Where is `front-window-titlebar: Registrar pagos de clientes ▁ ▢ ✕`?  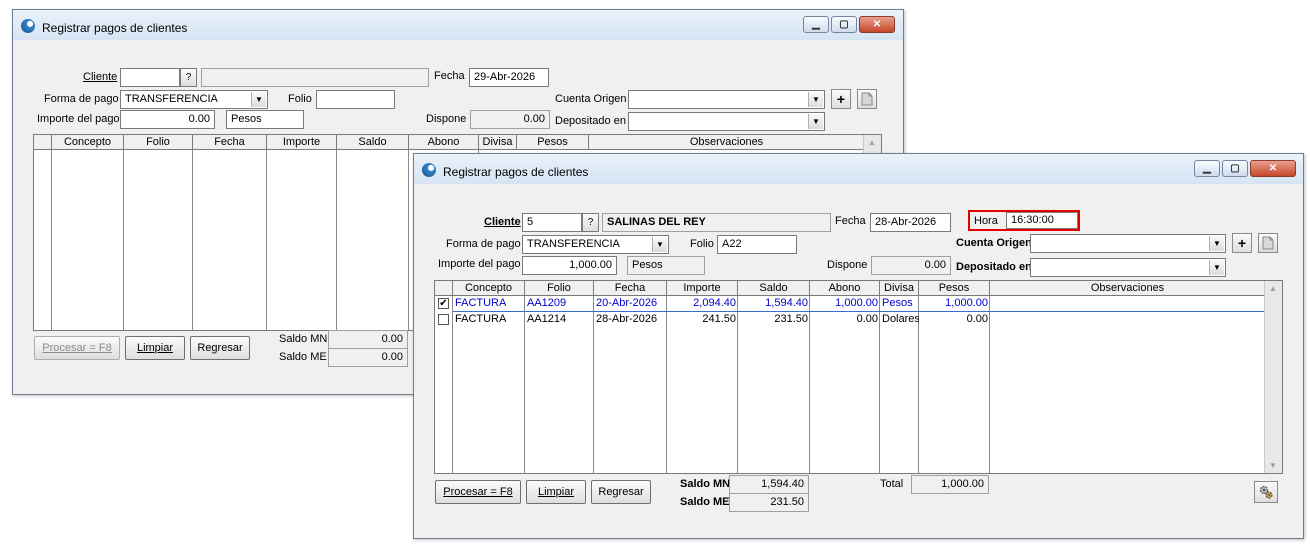 front-window-titlebar: Registrar pagos de clientes ▁ ▢ ✕ is located at coordinates (858, 169).